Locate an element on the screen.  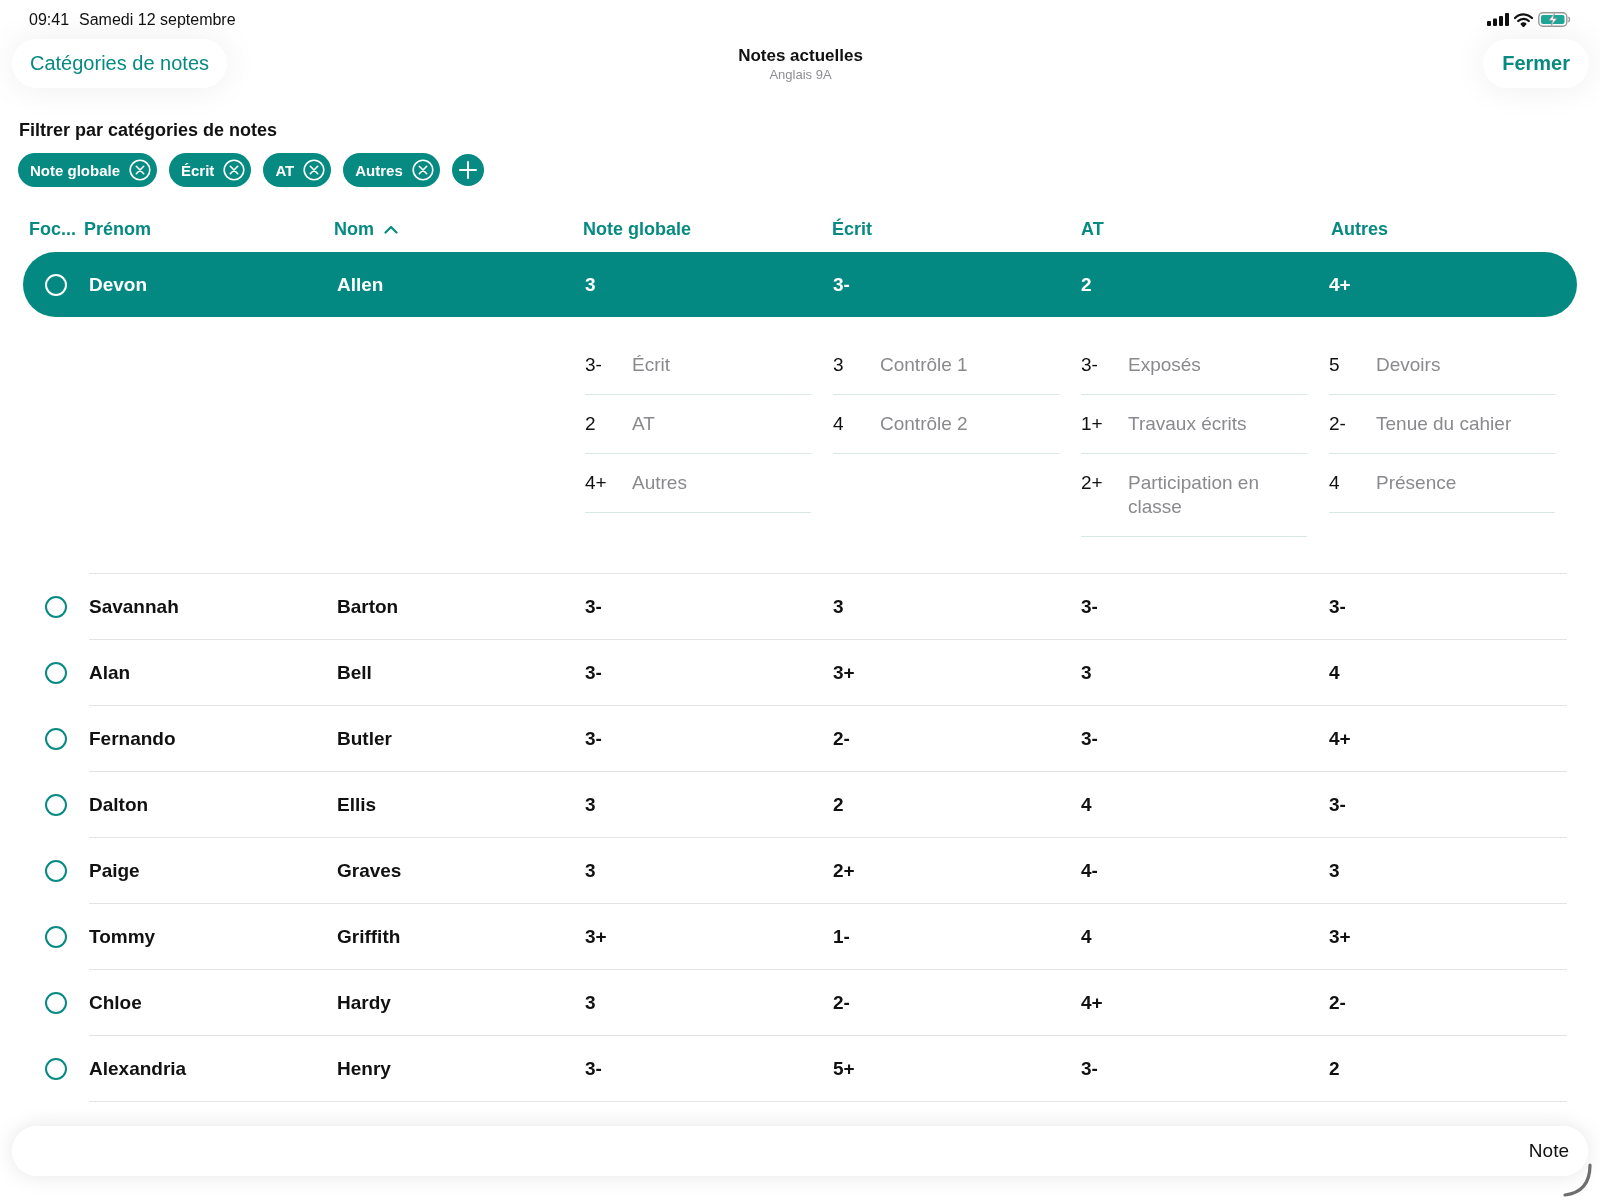
column-header: Autres is located at coordinates (1359, 229).